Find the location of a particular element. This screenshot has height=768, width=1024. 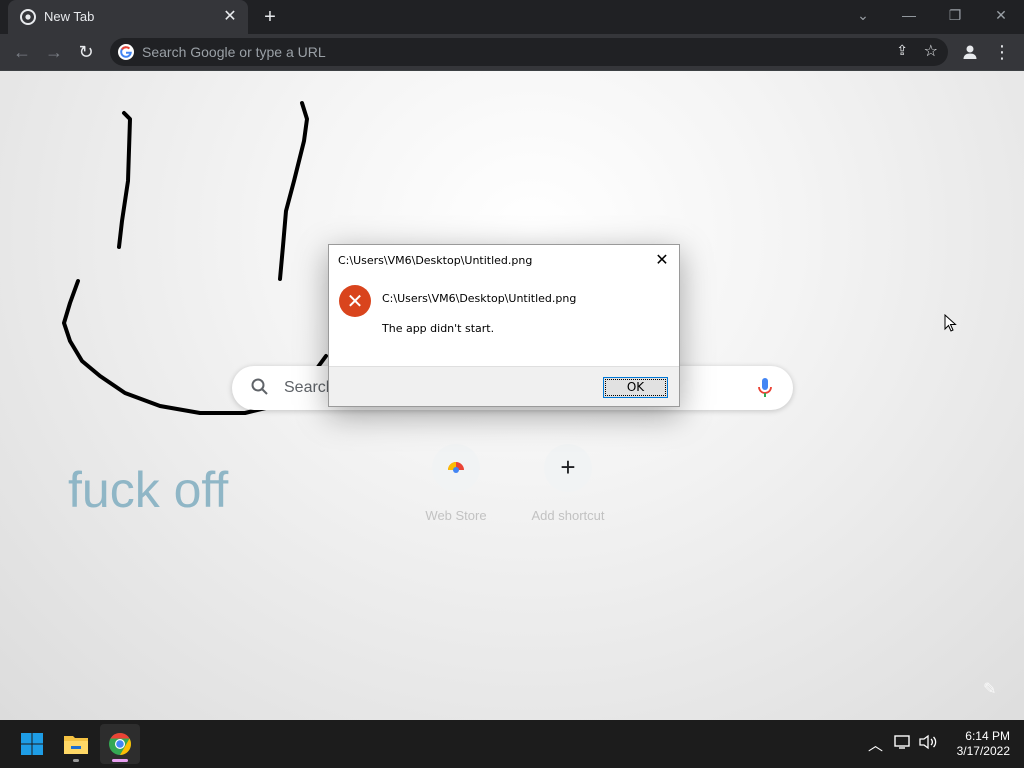

chrome-icon is located at coordinates (120, 744).